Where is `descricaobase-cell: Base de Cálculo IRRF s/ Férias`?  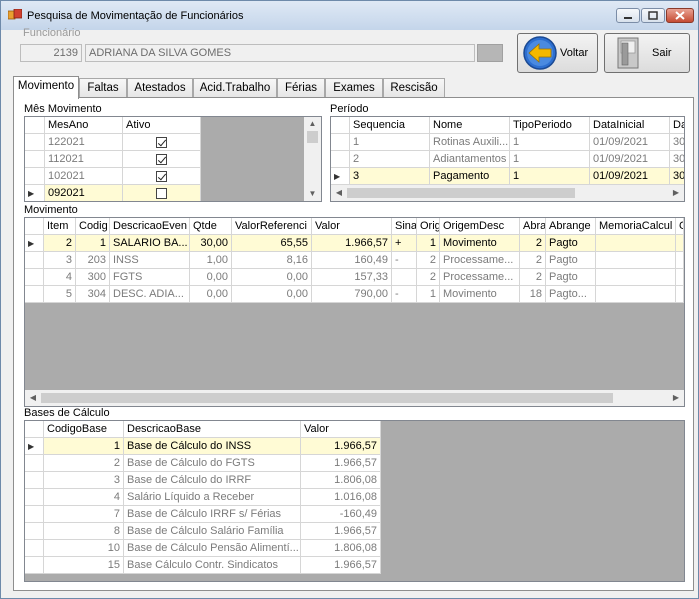 descricaobase-cell: Base de Cálculo IRRF s/ Férias is located at coordinates (212, 514).